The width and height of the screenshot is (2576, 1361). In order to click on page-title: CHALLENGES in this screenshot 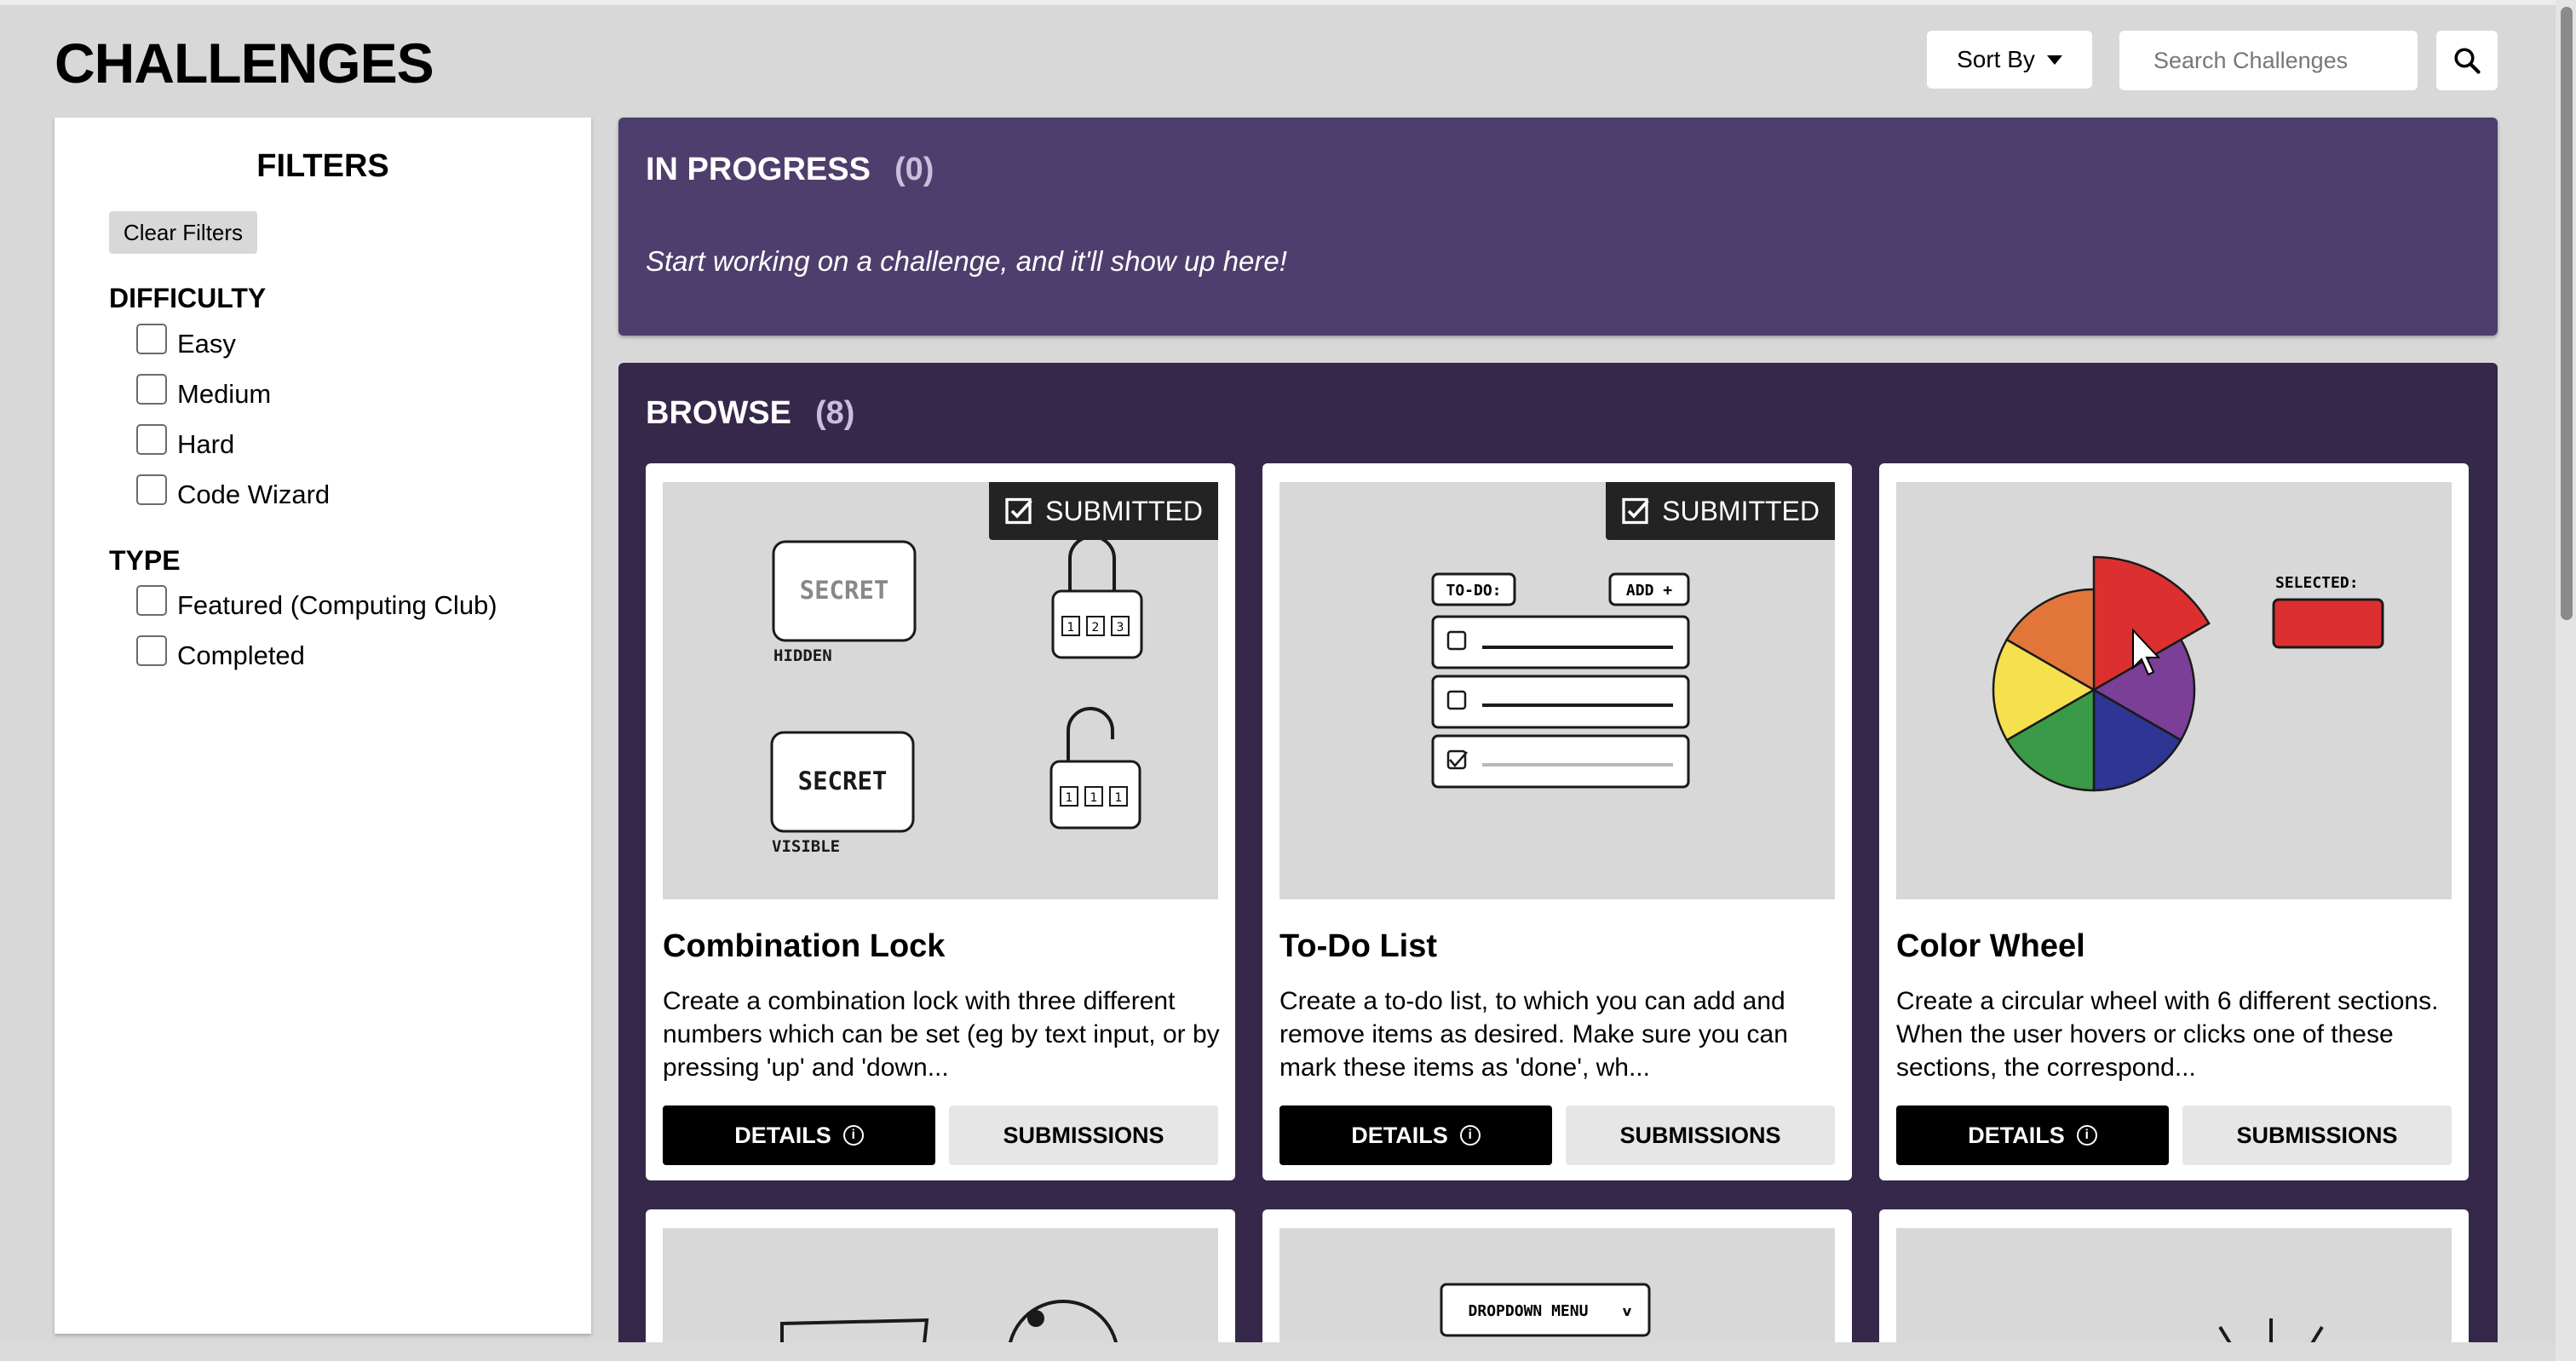, I will do `click(245, 63)`.